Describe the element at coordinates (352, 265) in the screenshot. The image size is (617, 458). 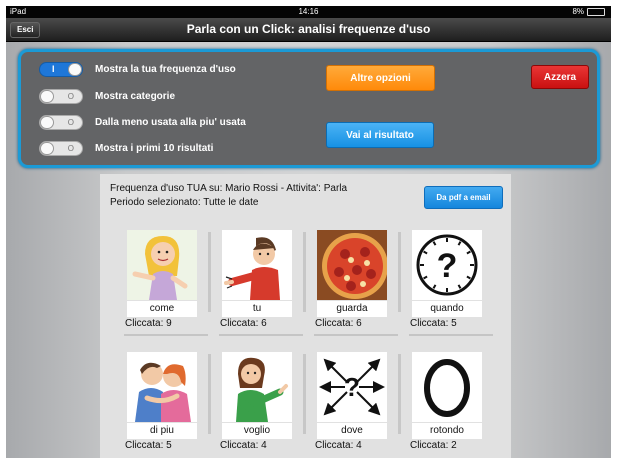
I see `pizza-icon` at that location.